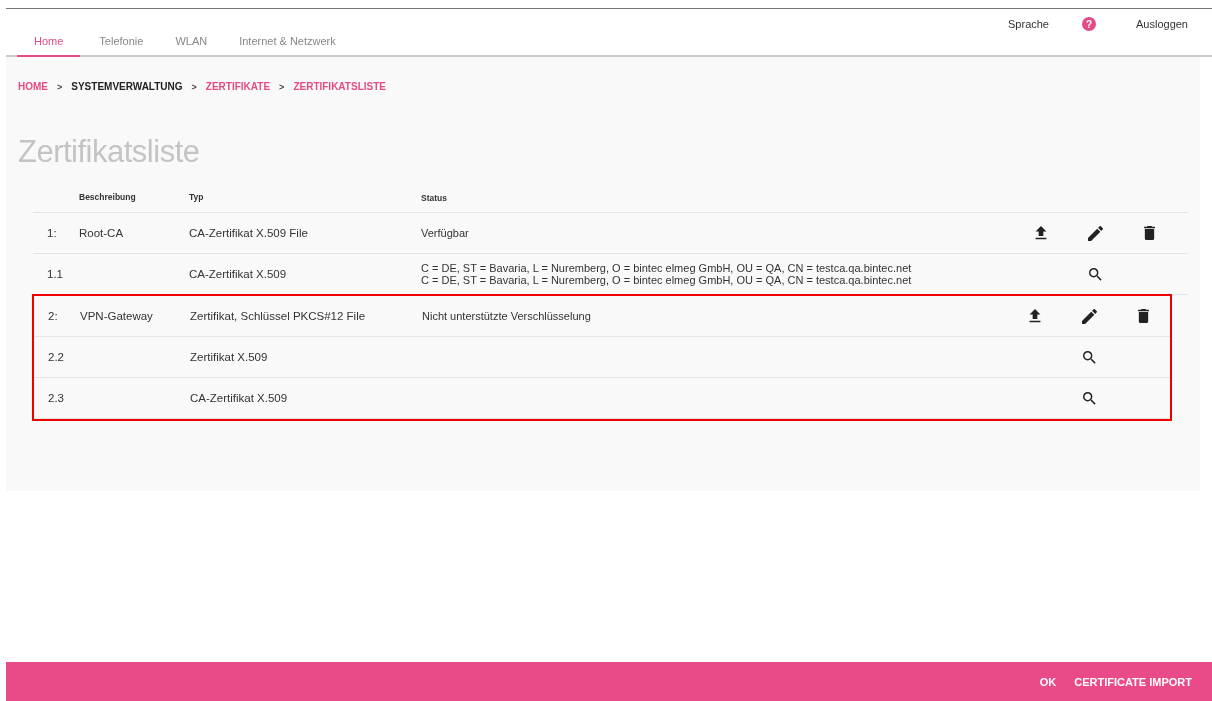 The height and width of the screenshot is (701, 1212). I want to click on header-link: Ausloggen, so click(1162, 24).